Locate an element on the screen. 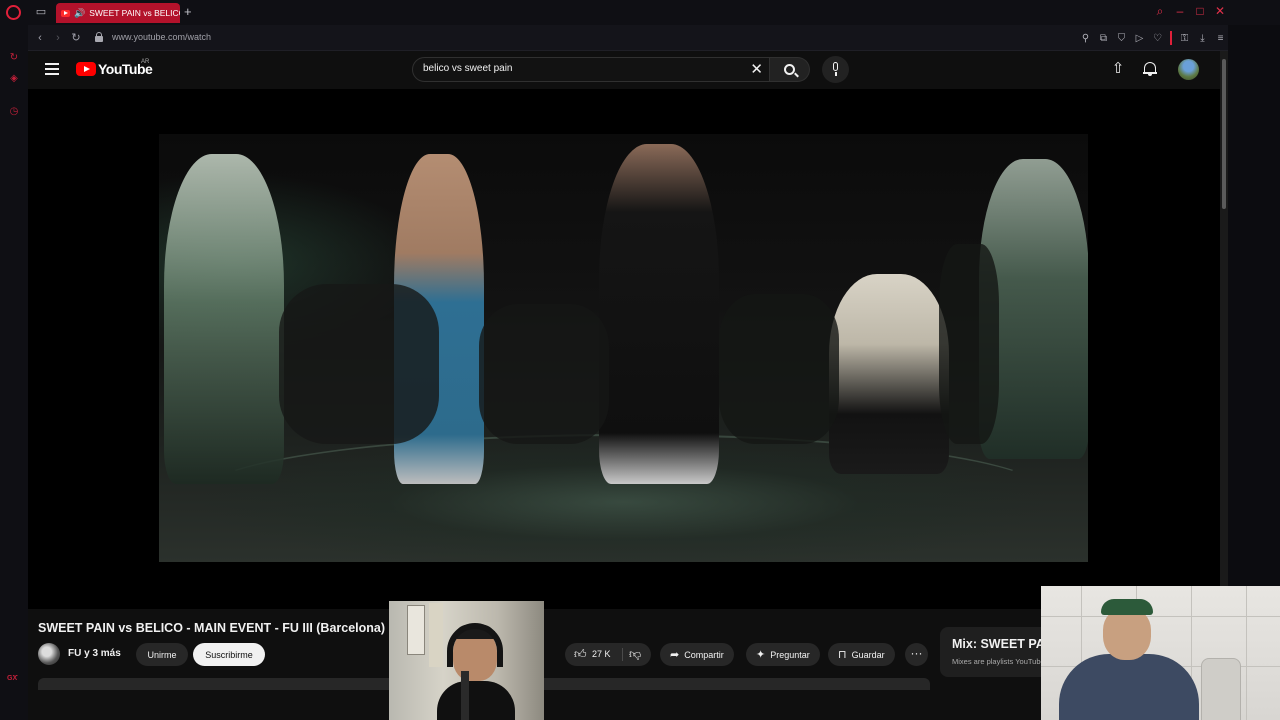 The width and height of the screenshot is (1280, 720). save-button: ⊓ Guardar is located at coordinates (861, 654).